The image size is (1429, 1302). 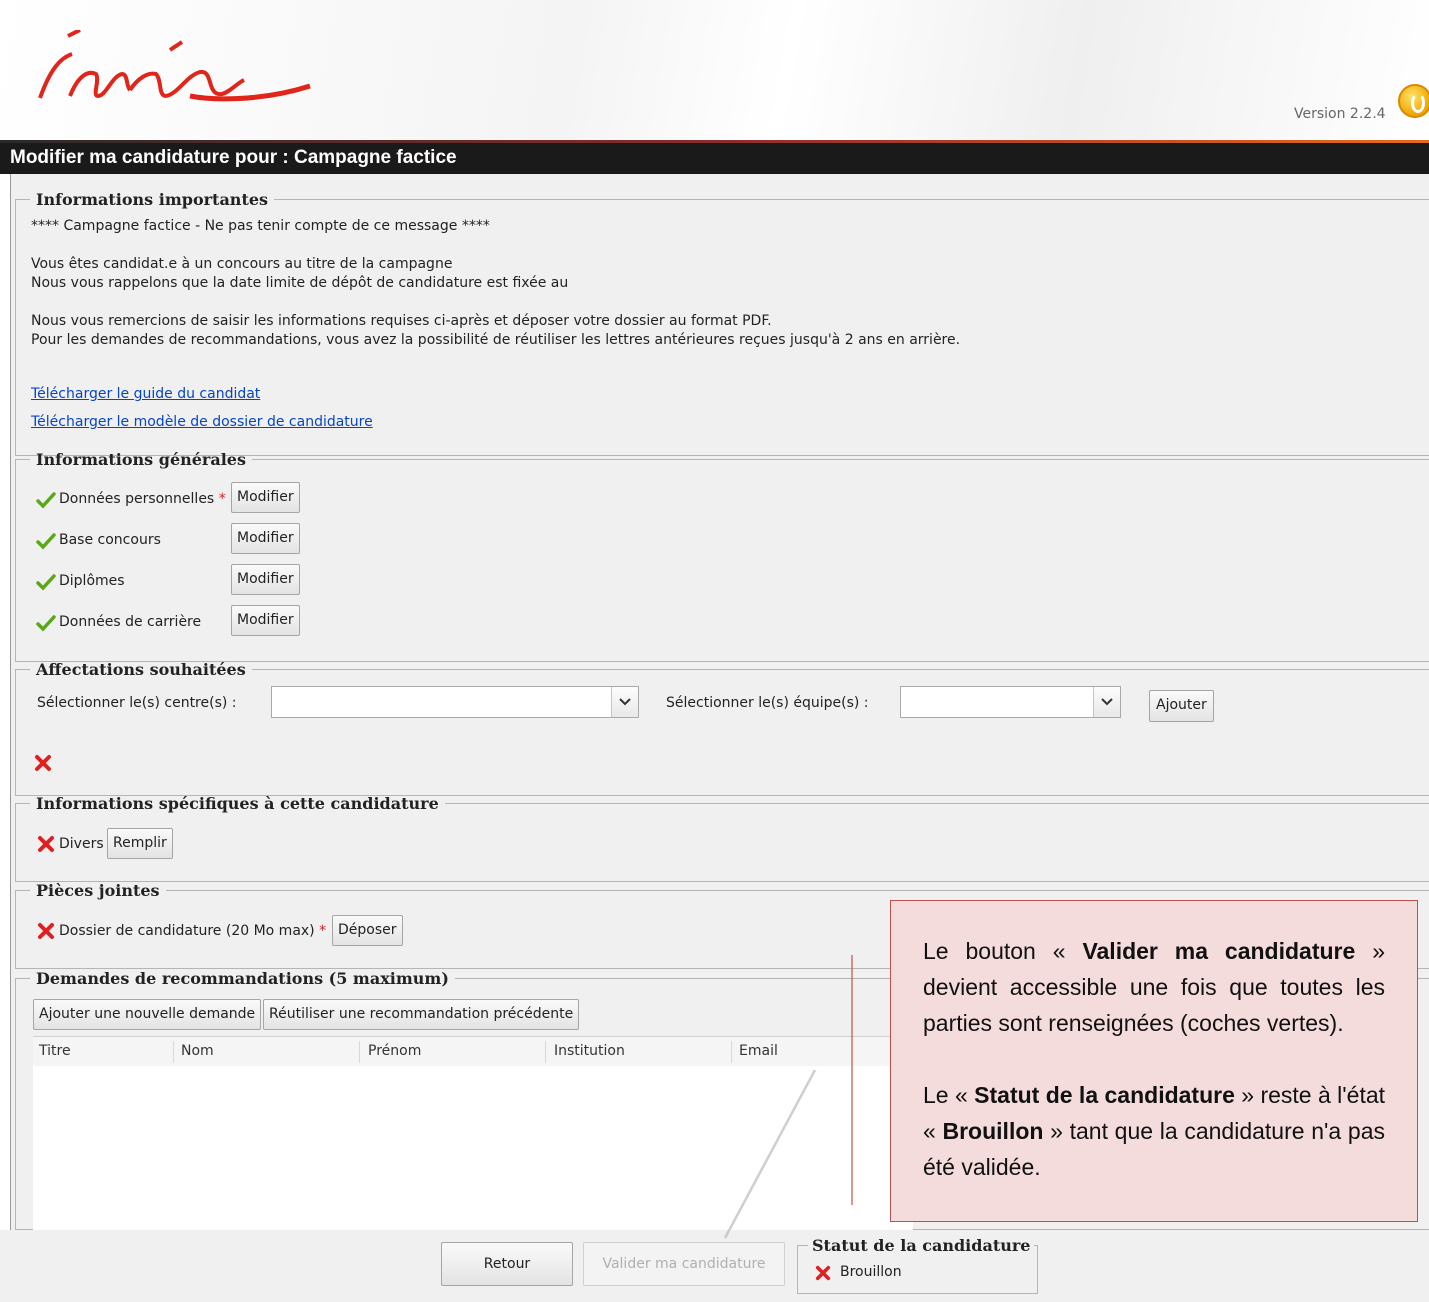 What do you see at coordinates (993, 1131) in the screenshot?
I see `callout-bold-text: Brouillon` at bounding box center [993, 1131].